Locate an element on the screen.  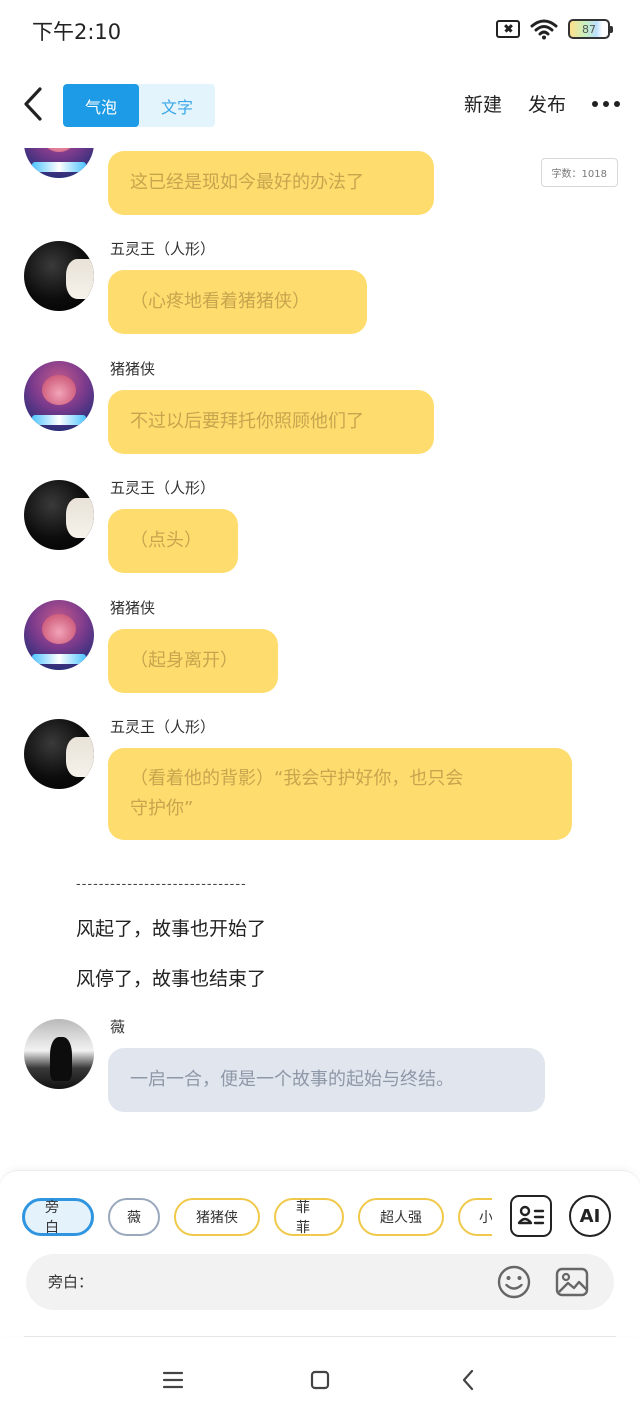
emoji-icon is located at coordinates (514, 1282).